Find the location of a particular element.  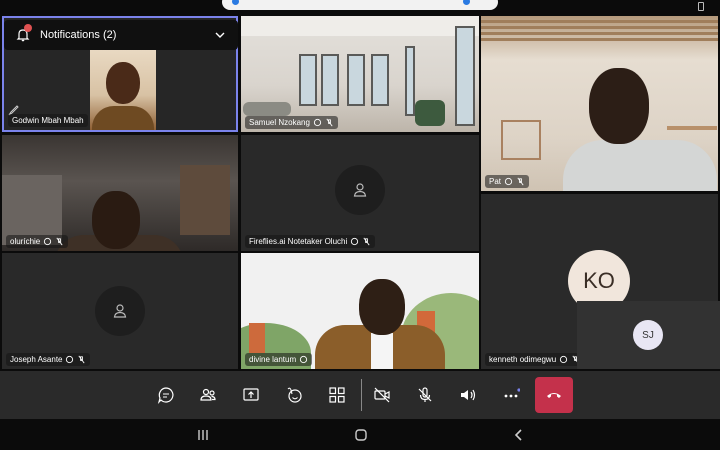

participant-tile-samuel: Samuel Nzokang is located at coordinates (360, 74).